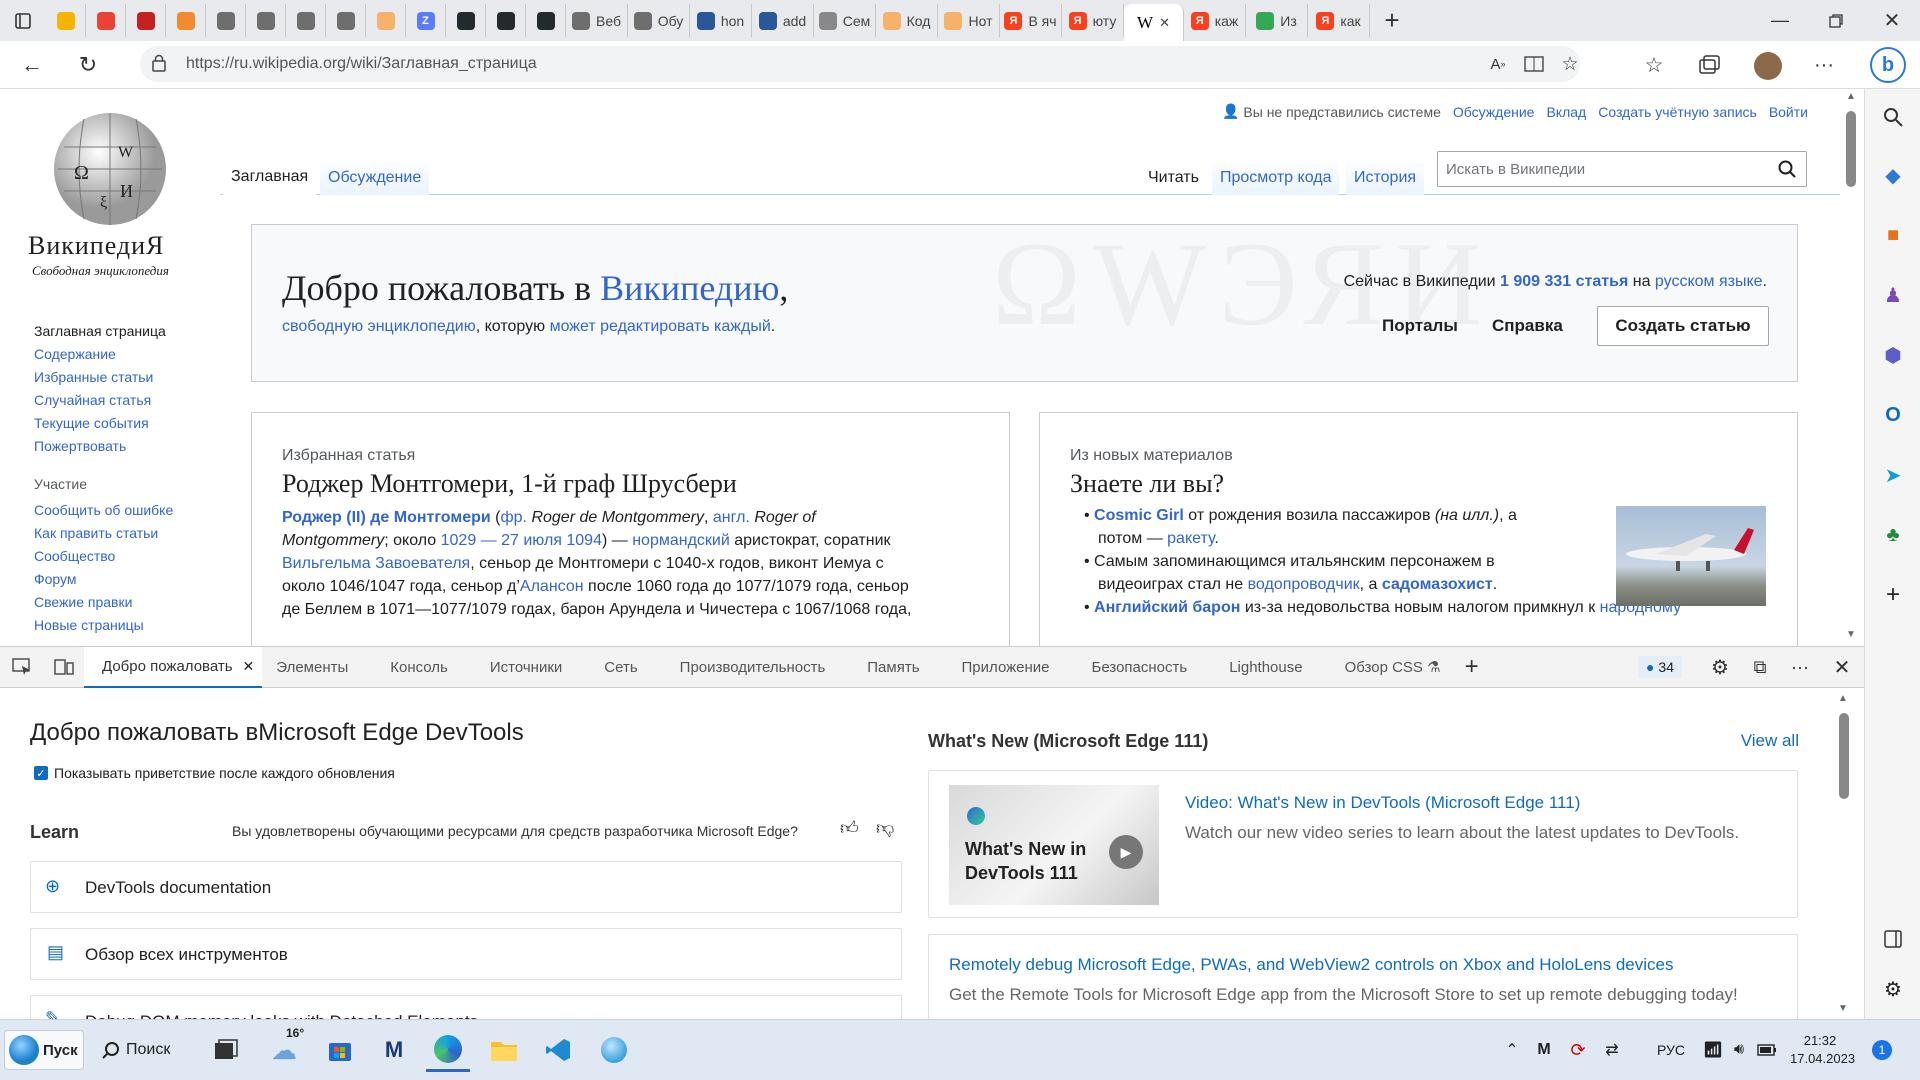  I want to click on scrollbar-thumb, so click(1851, 149).